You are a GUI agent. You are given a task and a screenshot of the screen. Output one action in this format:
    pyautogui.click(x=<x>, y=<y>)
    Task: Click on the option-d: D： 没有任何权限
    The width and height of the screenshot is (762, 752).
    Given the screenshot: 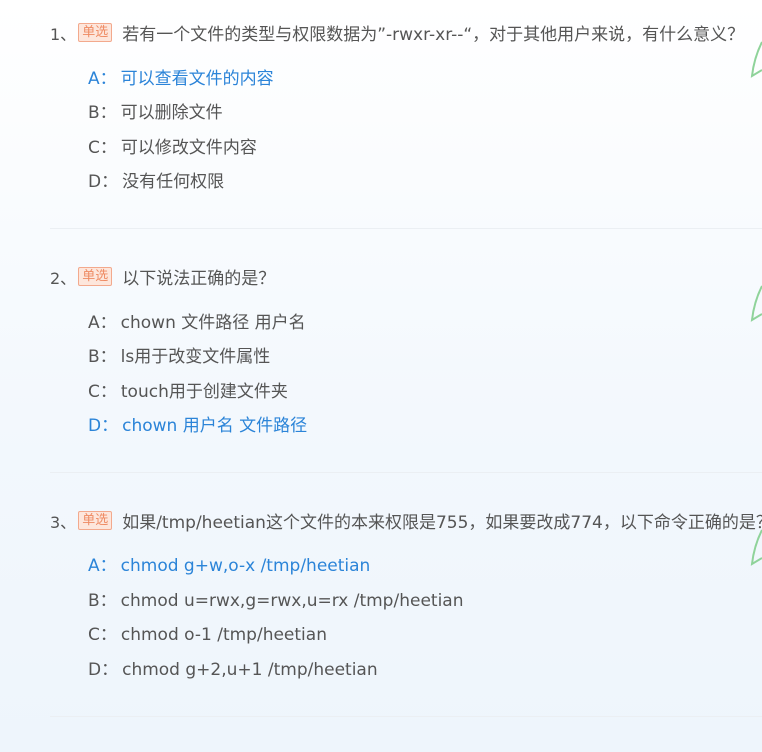 What is the action you would take?
    pyautogui.click(x=156, y=179)
    